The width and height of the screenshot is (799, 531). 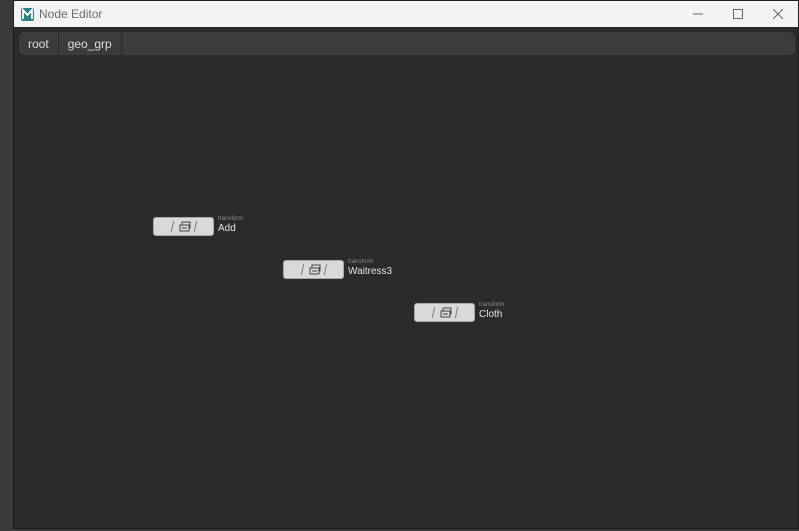 I want to click on title-bar: Node Editor, so click(x=406, y=14).